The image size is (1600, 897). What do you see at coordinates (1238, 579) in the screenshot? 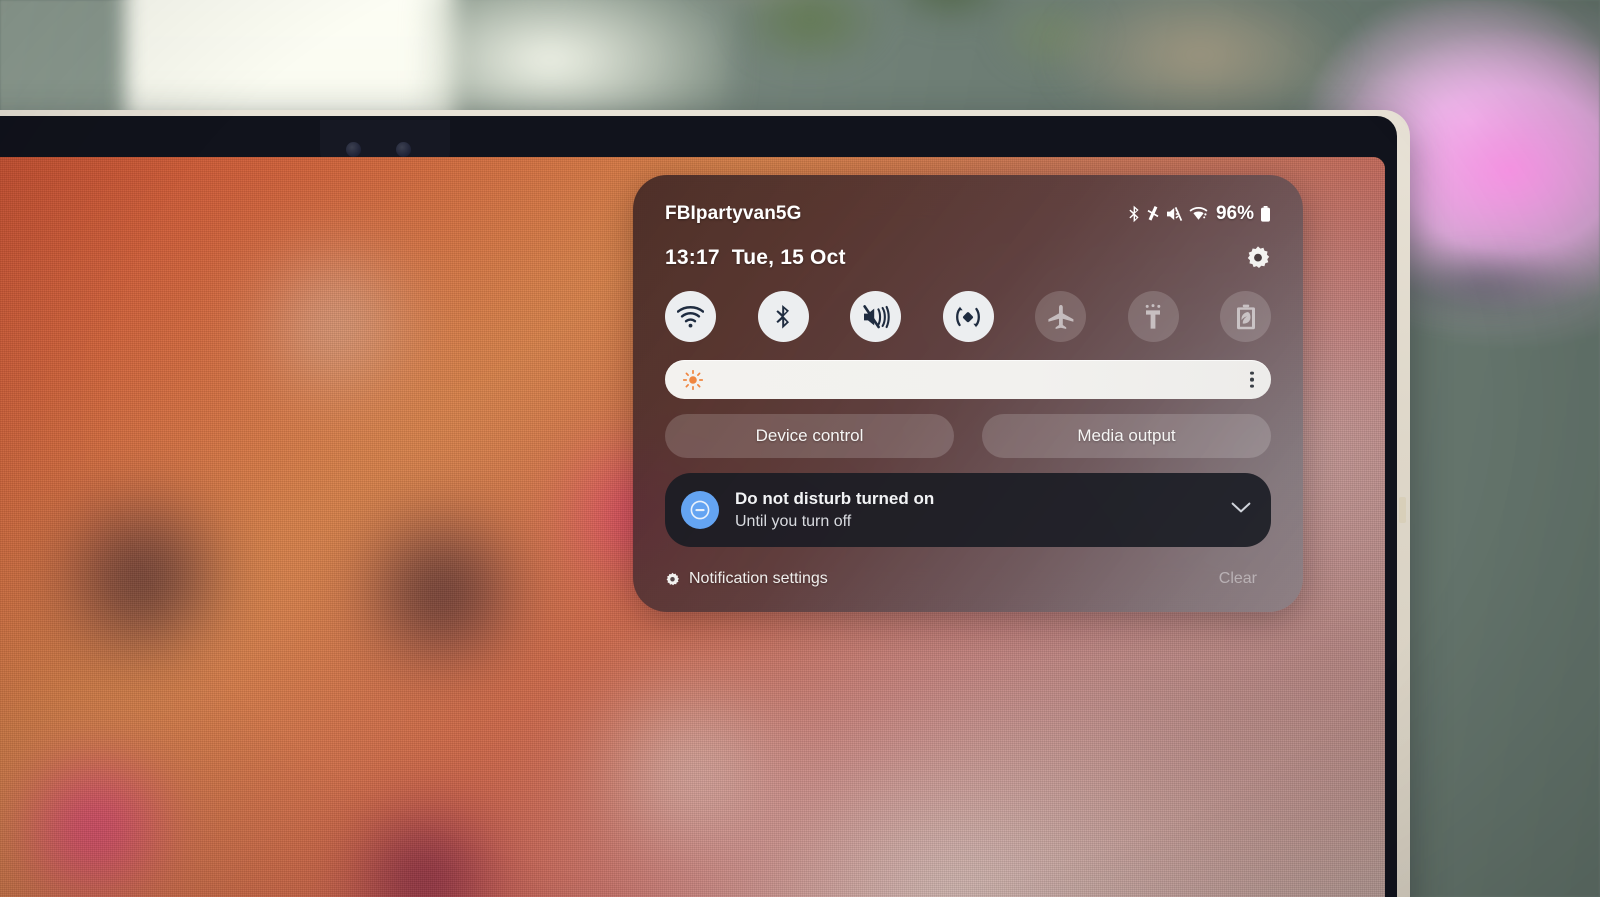
I see `clear-notifications-button: Clear` at bounding box center [1238, 579].